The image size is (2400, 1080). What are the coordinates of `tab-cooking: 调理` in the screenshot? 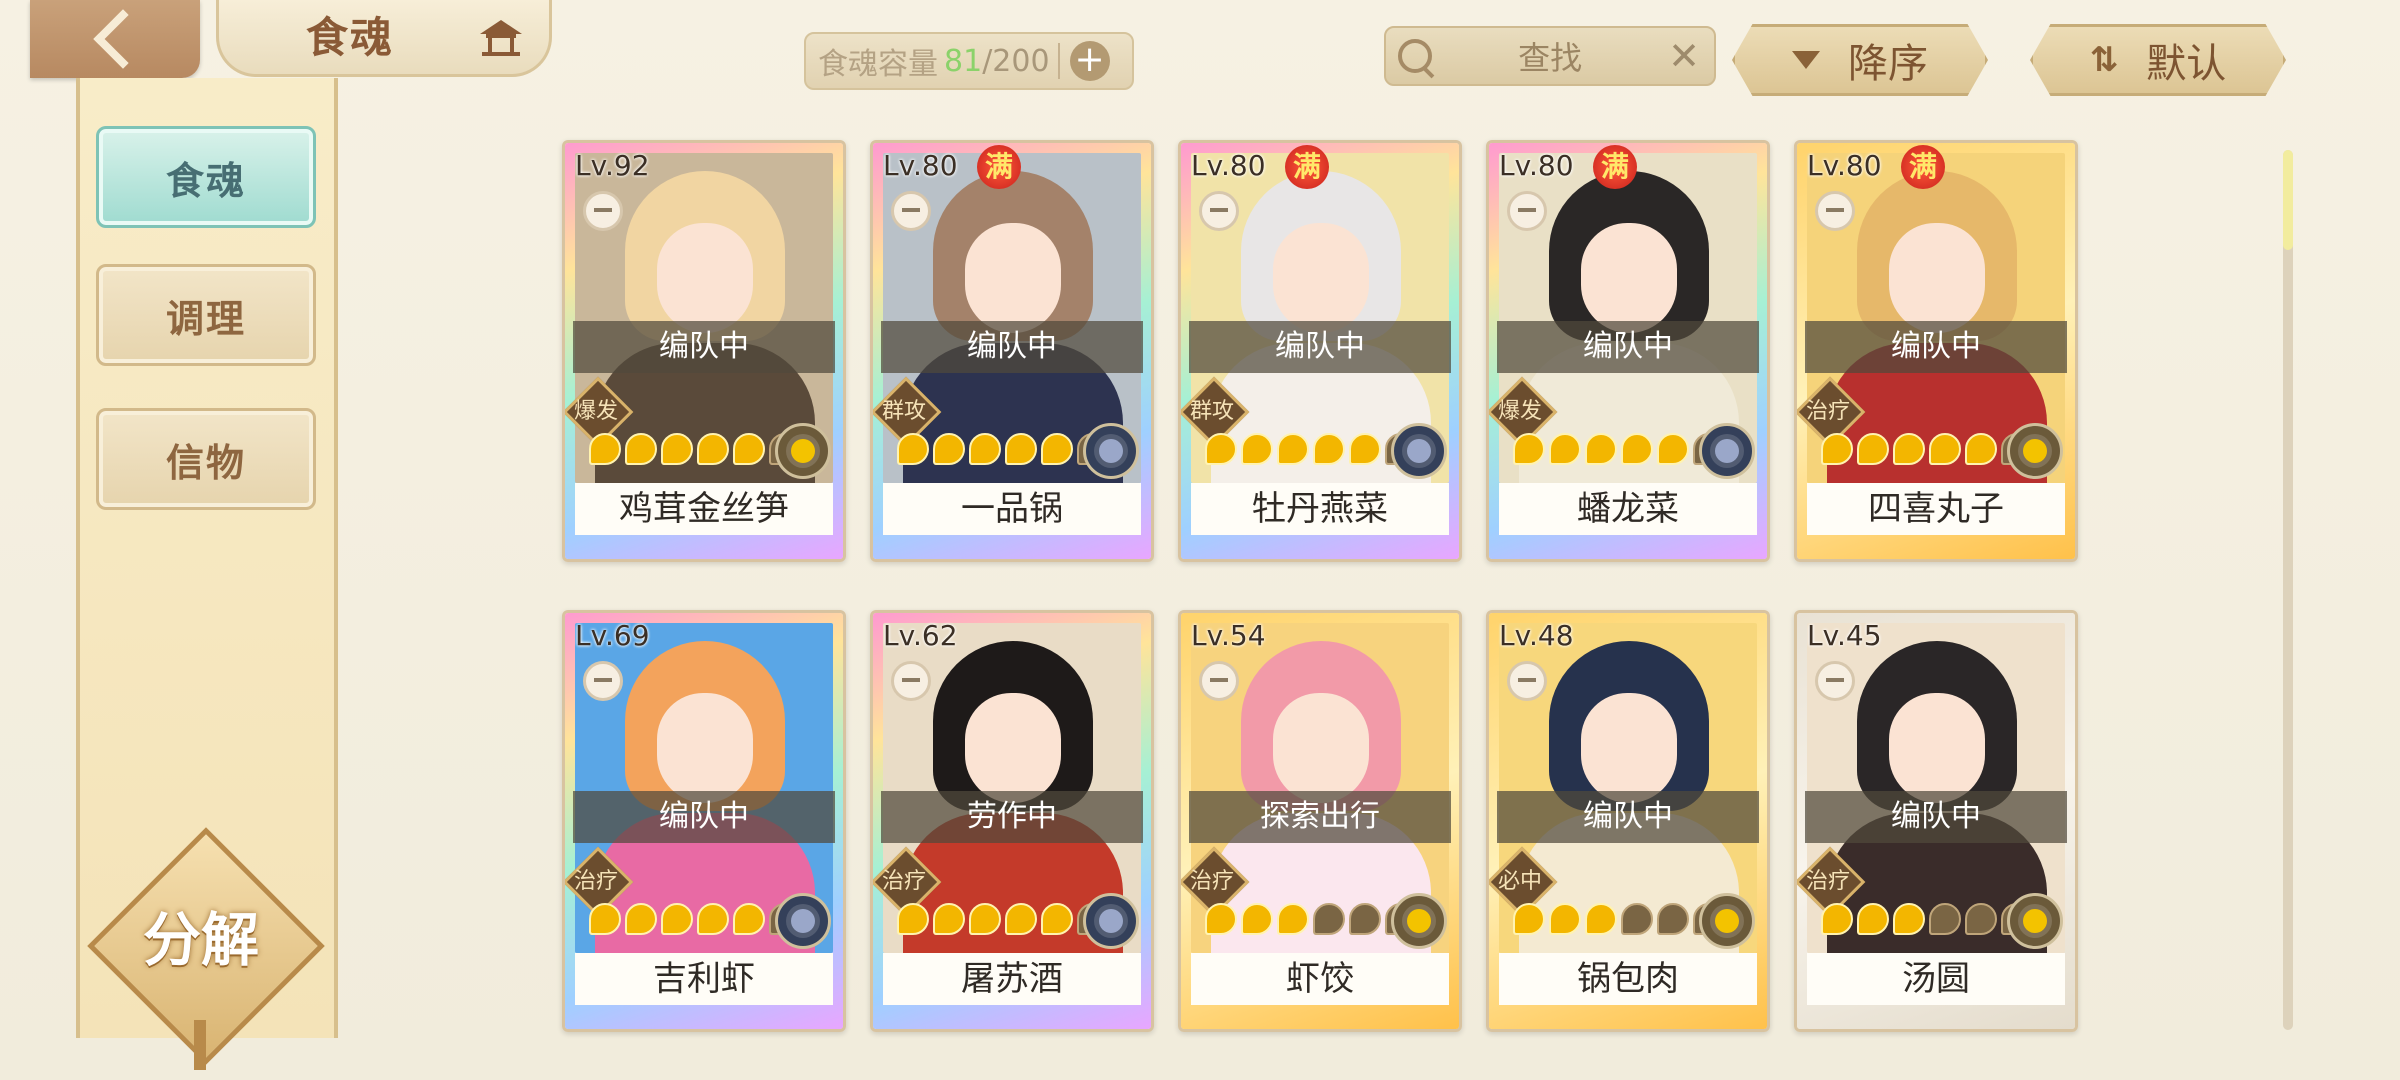 It's located at (206, 315).